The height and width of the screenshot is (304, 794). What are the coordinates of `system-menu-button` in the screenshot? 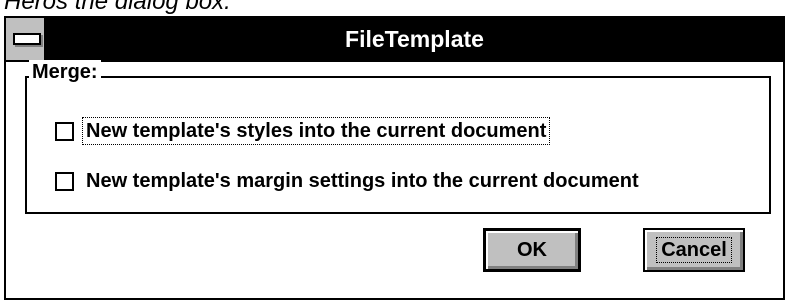 It's located at (26, 39).